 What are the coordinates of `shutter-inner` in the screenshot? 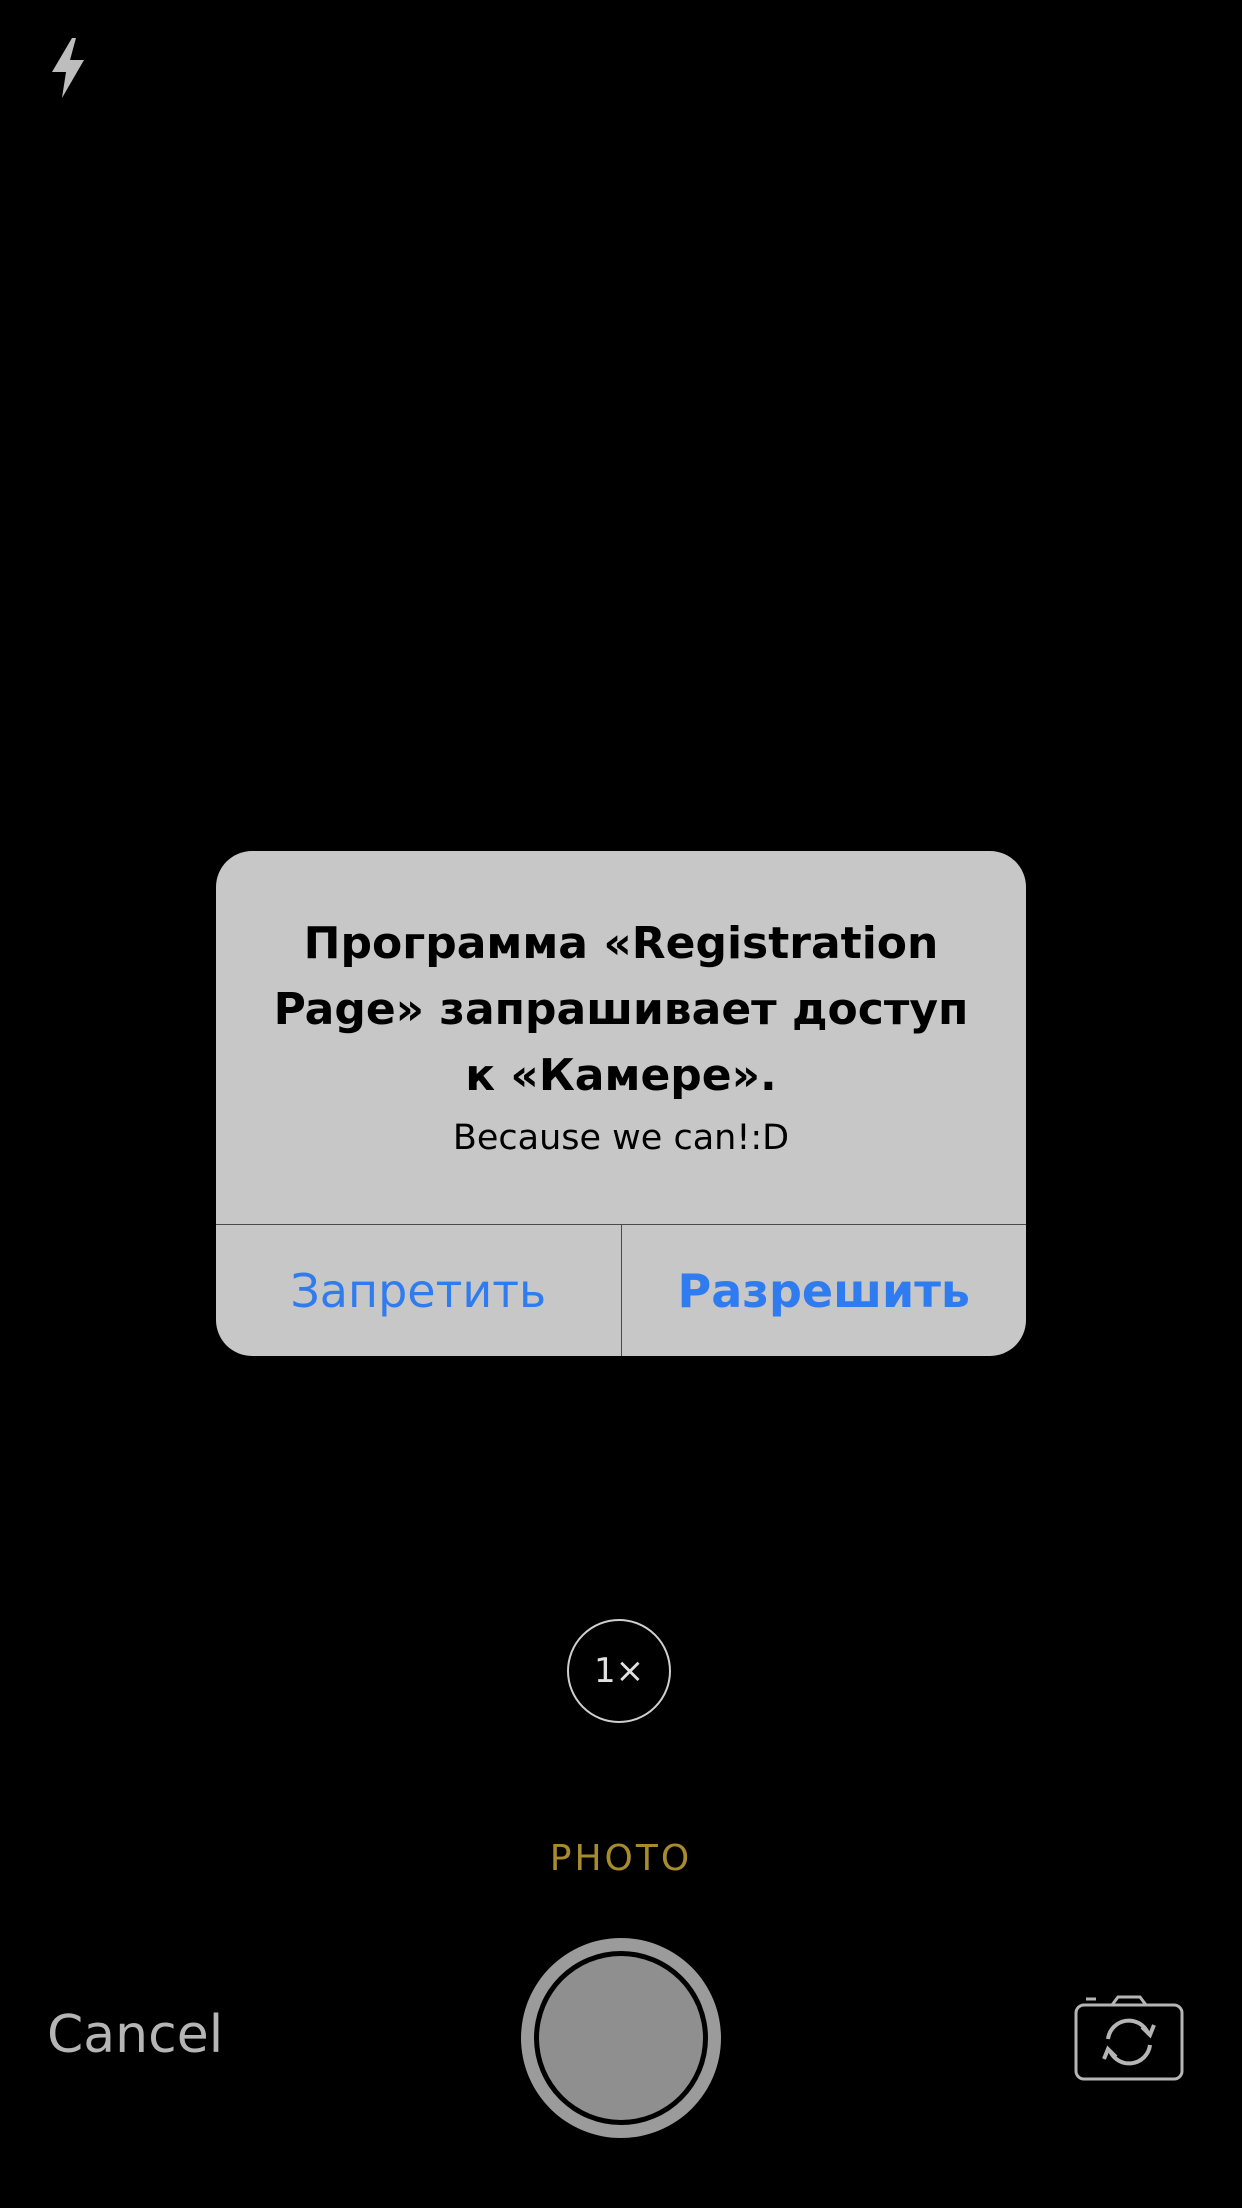 It's located at (621, 2038).